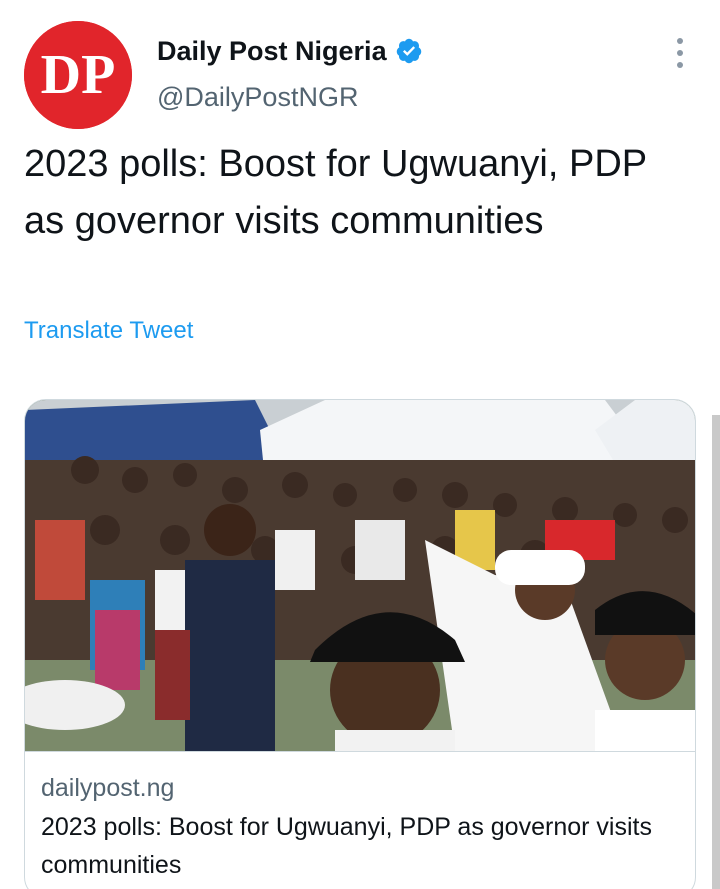 The height and width of the screenshot is (889, 720). Describe the element at coordinates (108, 331) in the screenshot. I see `translate-tweet-link: Translate Tweet` at that location.